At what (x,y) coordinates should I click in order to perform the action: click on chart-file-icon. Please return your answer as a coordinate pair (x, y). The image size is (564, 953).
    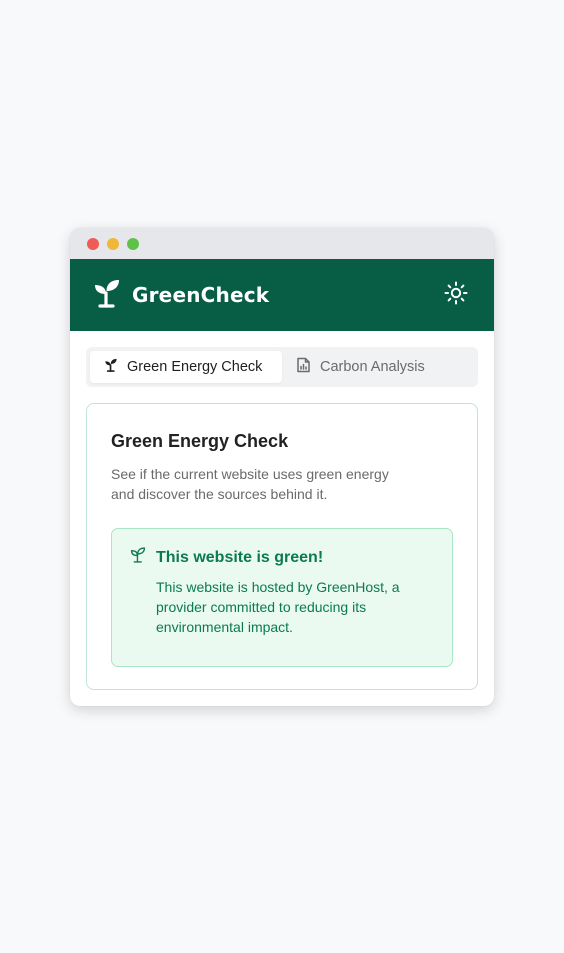
    Looking at the image, I should click on (303, 367).